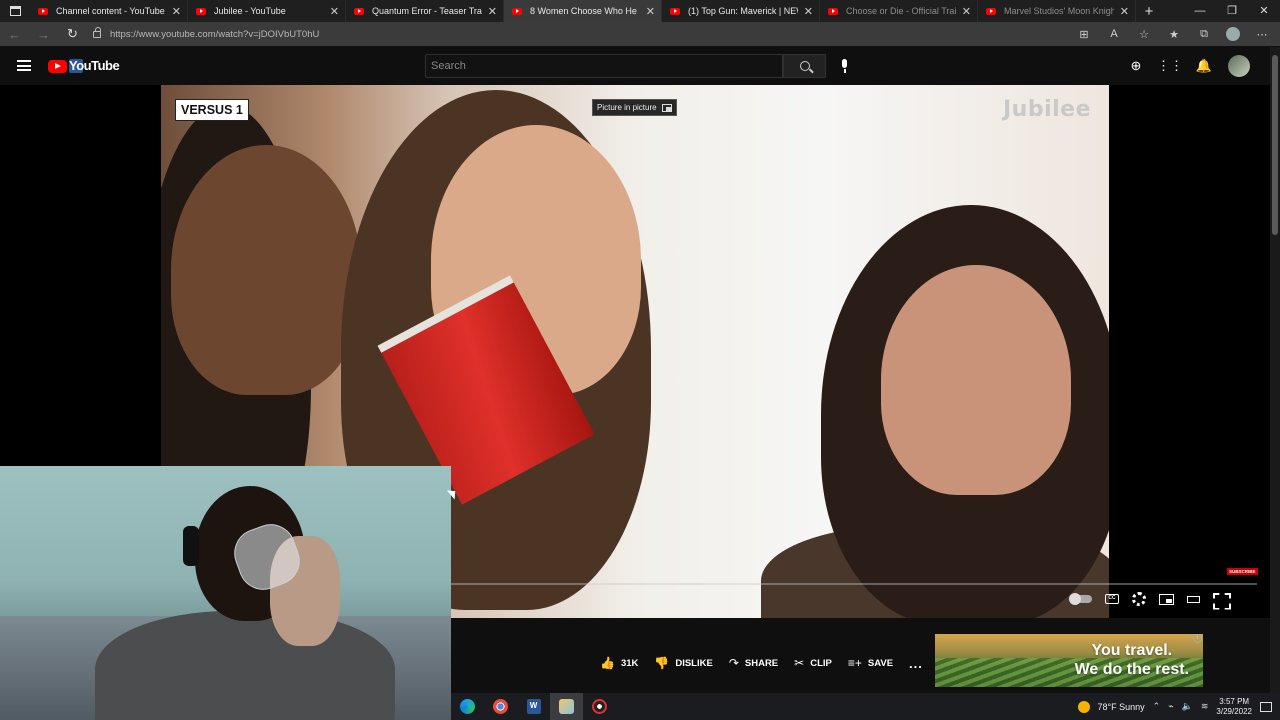  I want to click on browser-tab: Jubilee - YouTube ✕, so click(267, 11).